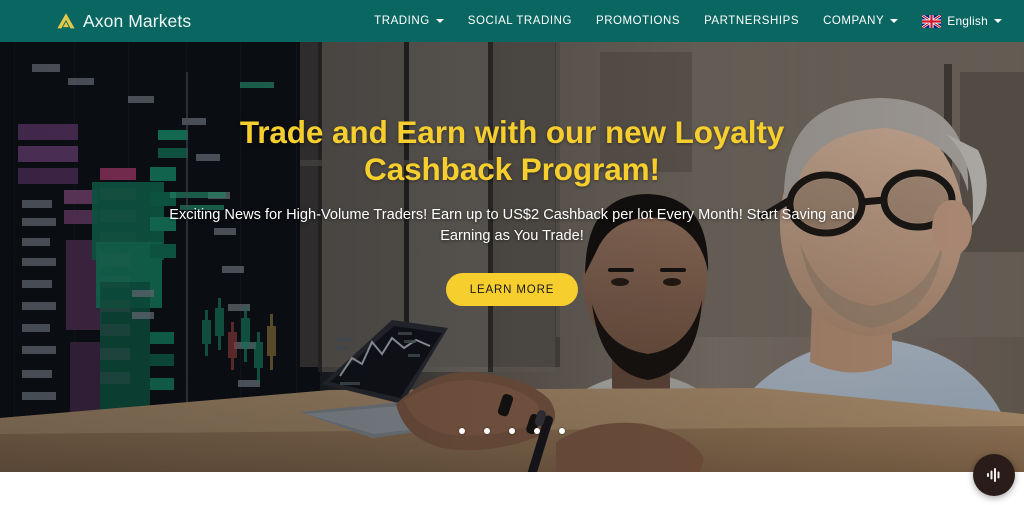  I want to click on nav-label-company: COMPANY, so click(854, 21).